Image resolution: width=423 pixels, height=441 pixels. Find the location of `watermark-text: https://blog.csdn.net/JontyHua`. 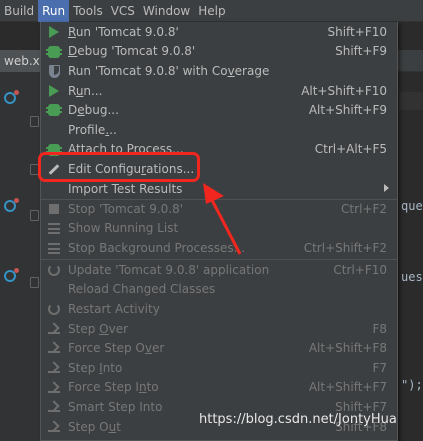

watermark-text: https://blog.csdn.net/JontyHua is located at coordinates (298, 419).